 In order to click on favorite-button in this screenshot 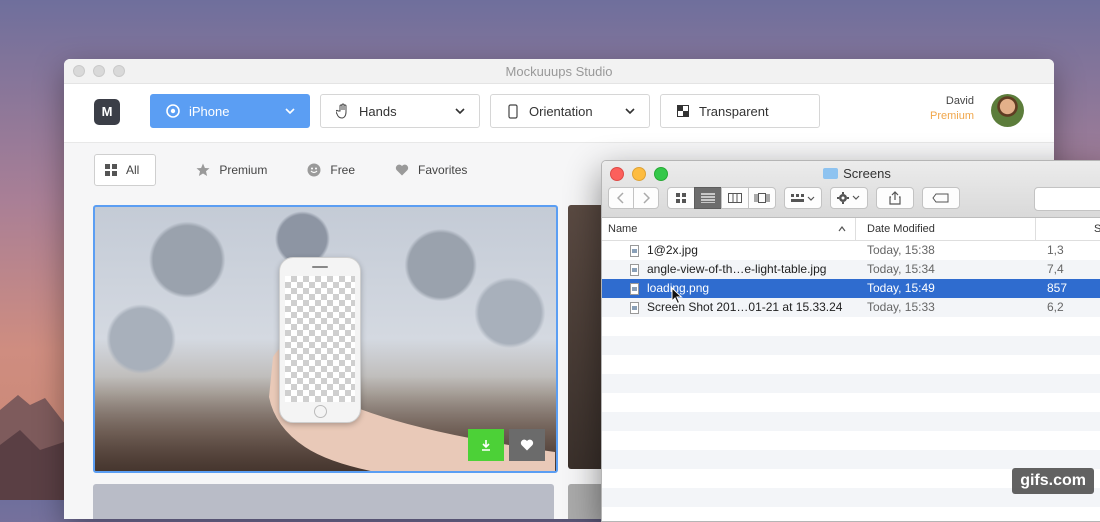, I will do `click(527, 445)`.